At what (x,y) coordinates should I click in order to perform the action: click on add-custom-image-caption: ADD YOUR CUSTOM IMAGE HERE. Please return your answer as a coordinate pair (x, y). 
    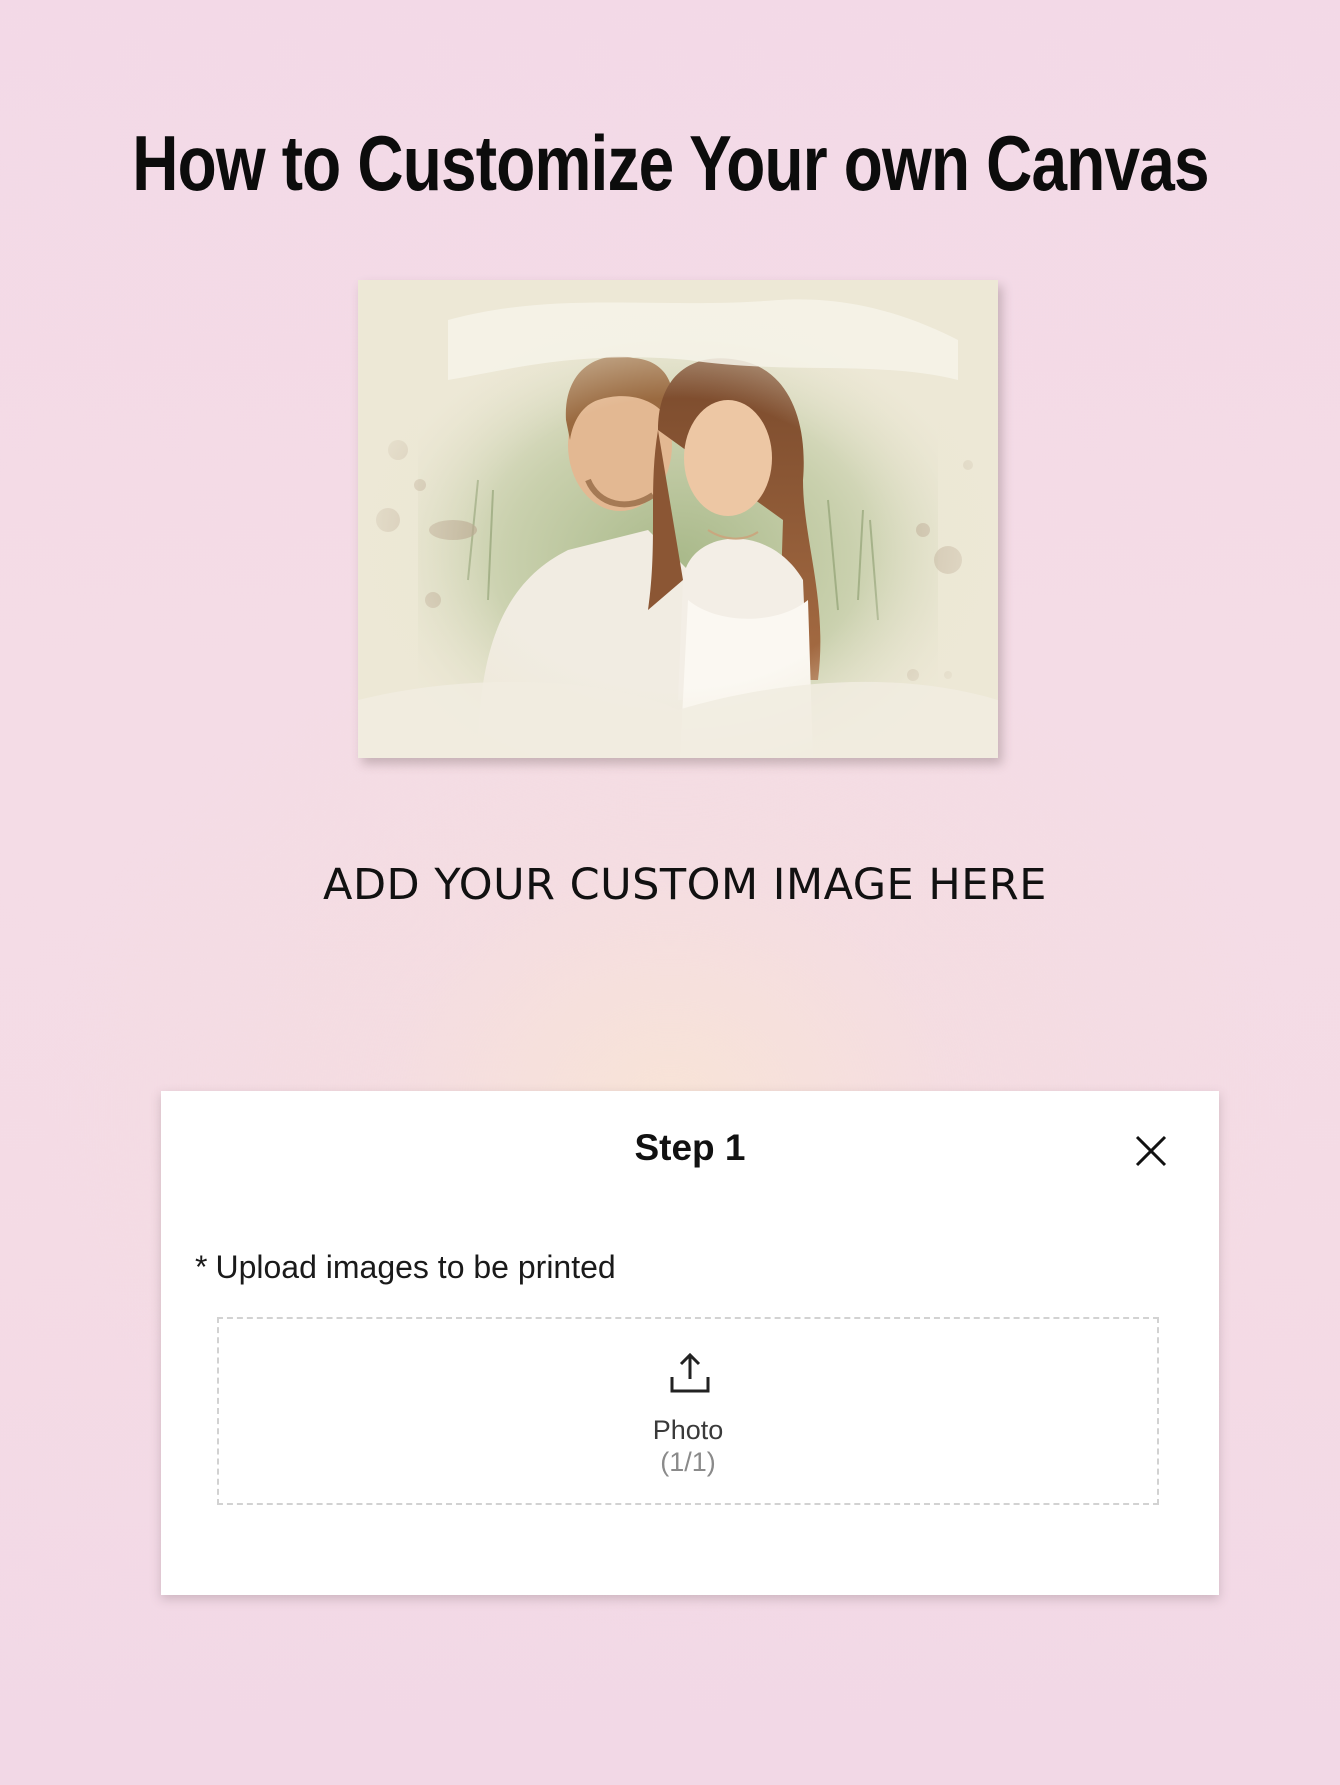
    Looking at the image, I should click on (685, 885).